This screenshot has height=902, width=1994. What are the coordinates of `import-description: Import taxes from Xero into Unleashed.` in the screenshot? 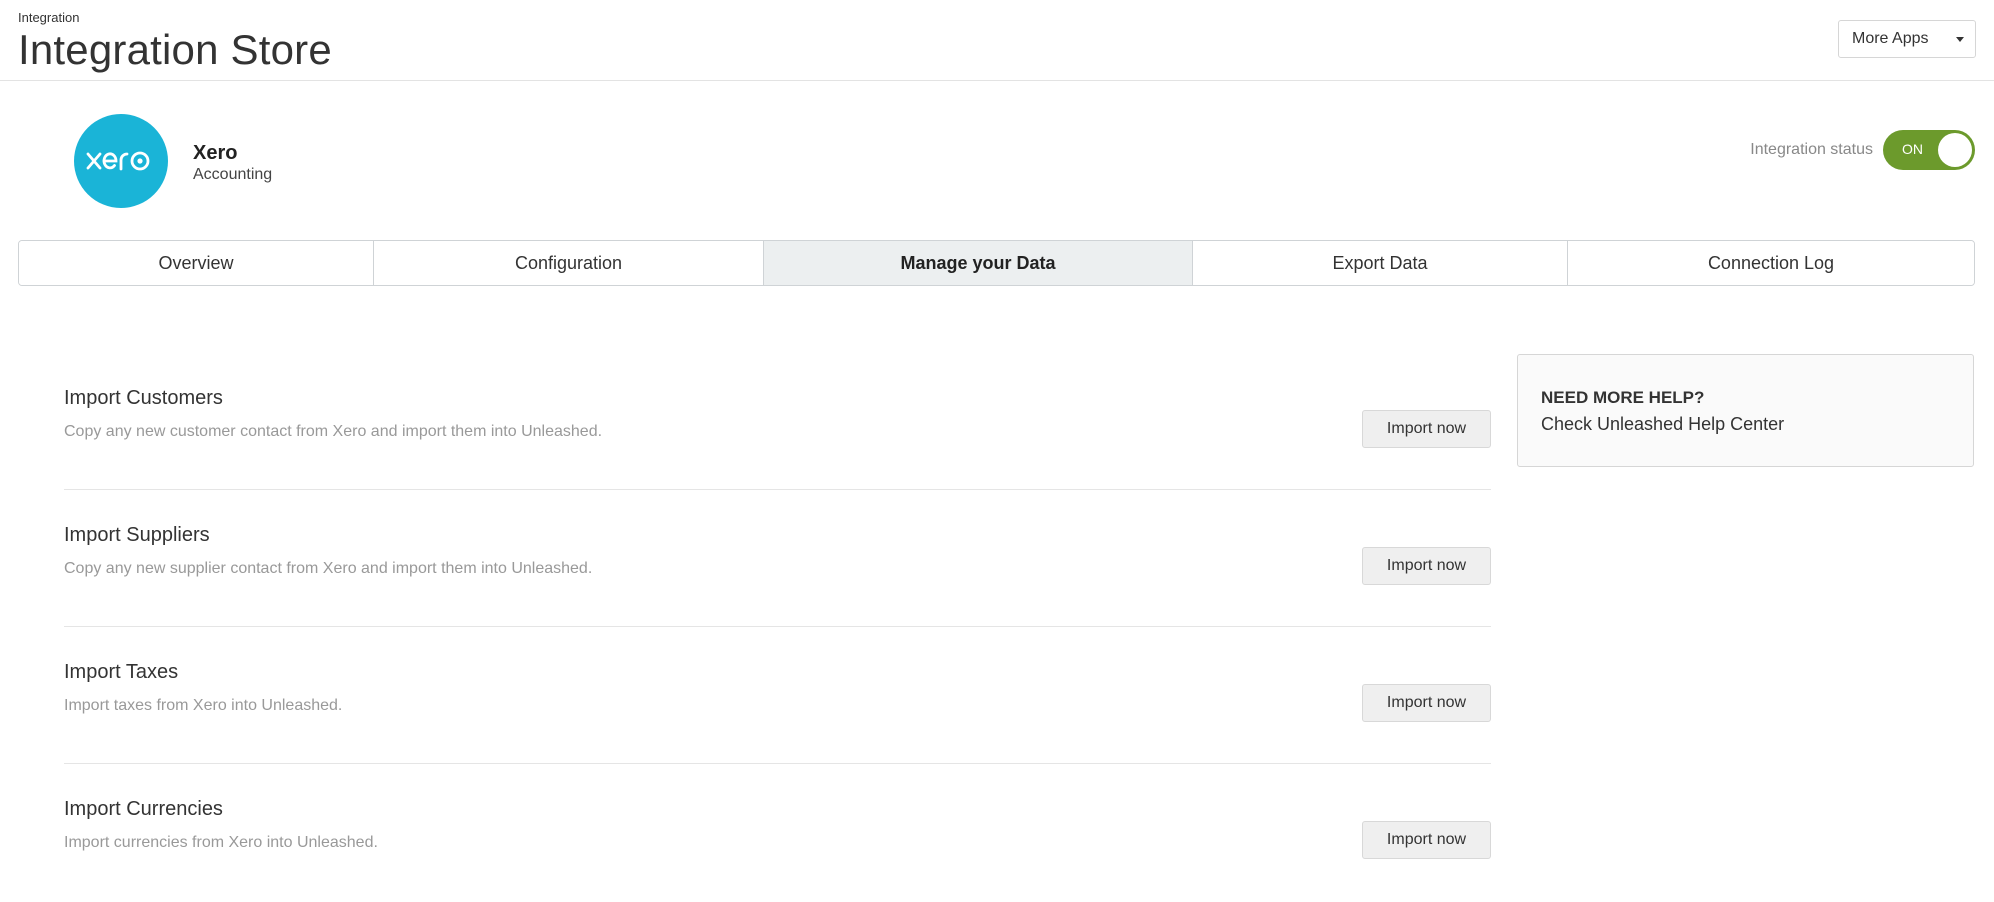 It's located at (203, 705).